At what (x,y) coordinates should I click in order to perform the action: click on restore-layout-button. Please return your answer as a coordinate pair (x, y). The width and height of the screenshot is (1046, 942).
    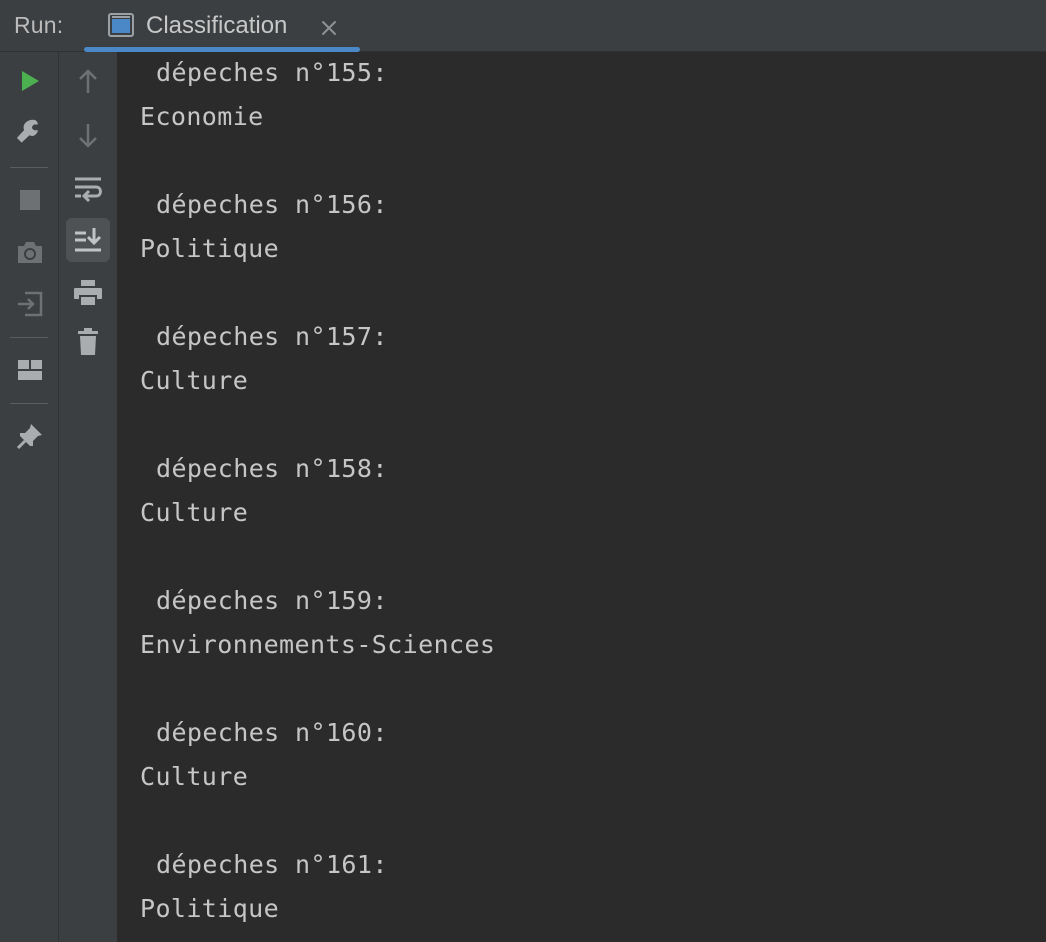
    Looking at the image, I should click on (30, 304).